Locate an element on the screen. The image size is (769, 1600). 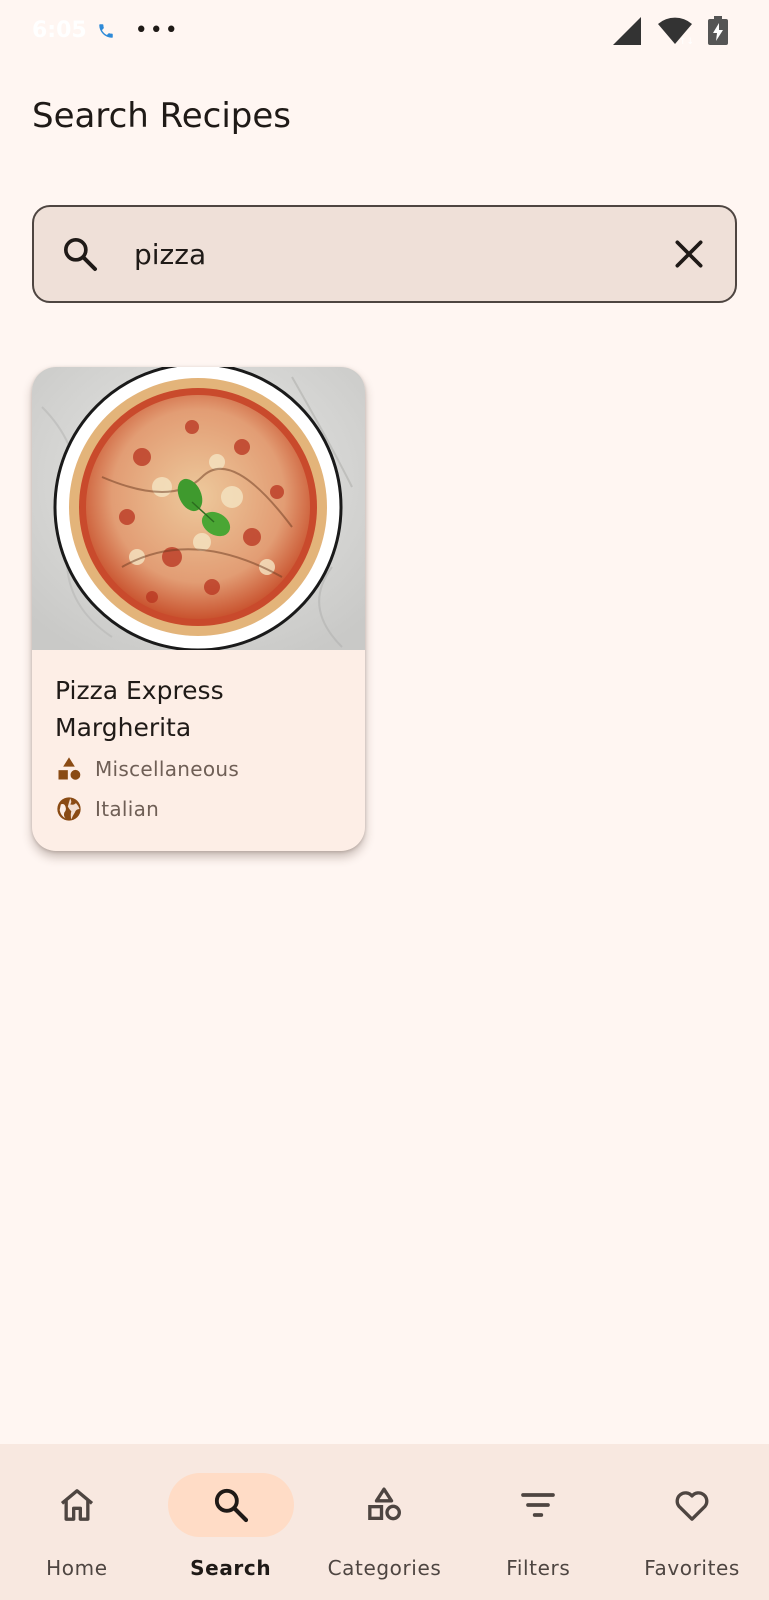
nav-label-home: Home is located at coordinates (77, 1568).